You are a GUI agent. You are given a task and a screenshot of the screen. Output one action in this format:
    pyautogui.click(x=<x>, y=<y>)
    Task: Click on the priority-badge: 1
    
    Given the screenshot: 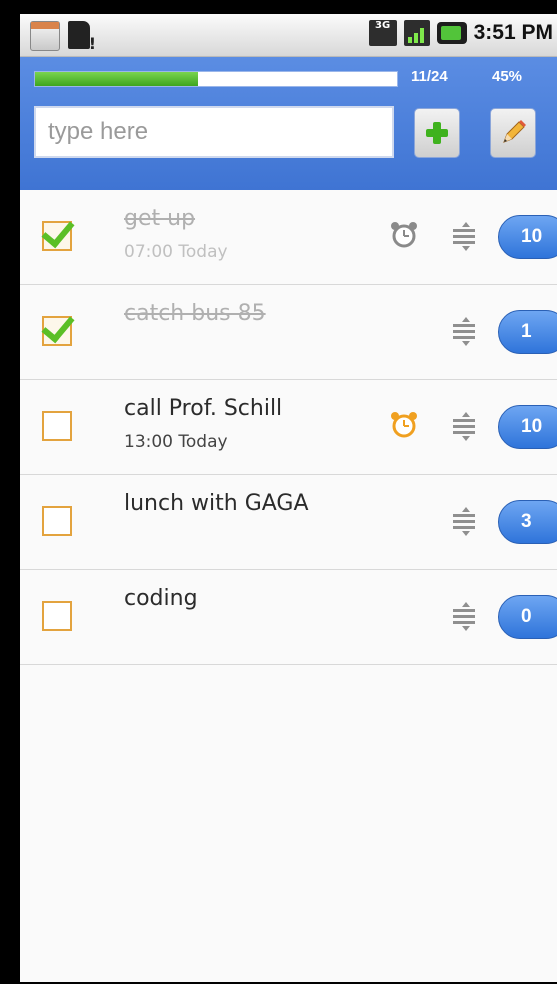 What is the action you would take?
    pyautogui.click(x=527, y=332)
    